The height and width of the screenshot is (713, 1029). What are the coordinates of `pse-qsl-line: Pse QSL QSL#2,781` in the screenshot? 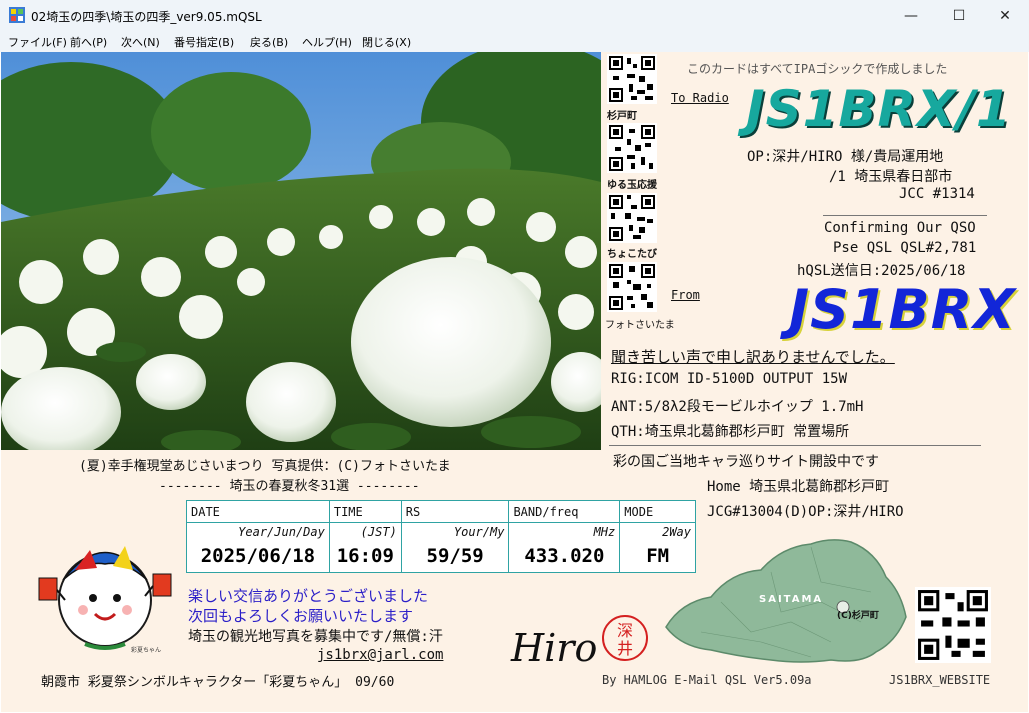 It's located at (905, 248).